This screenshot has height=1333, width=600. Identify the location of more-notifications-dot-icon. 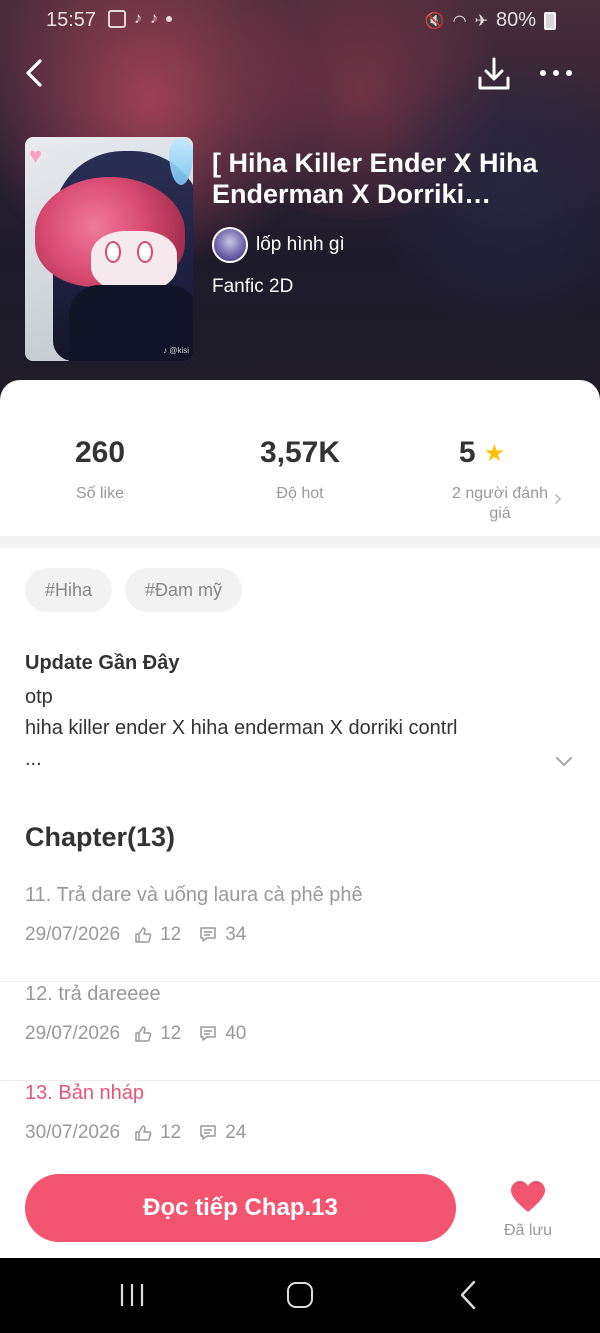
(169, 19).